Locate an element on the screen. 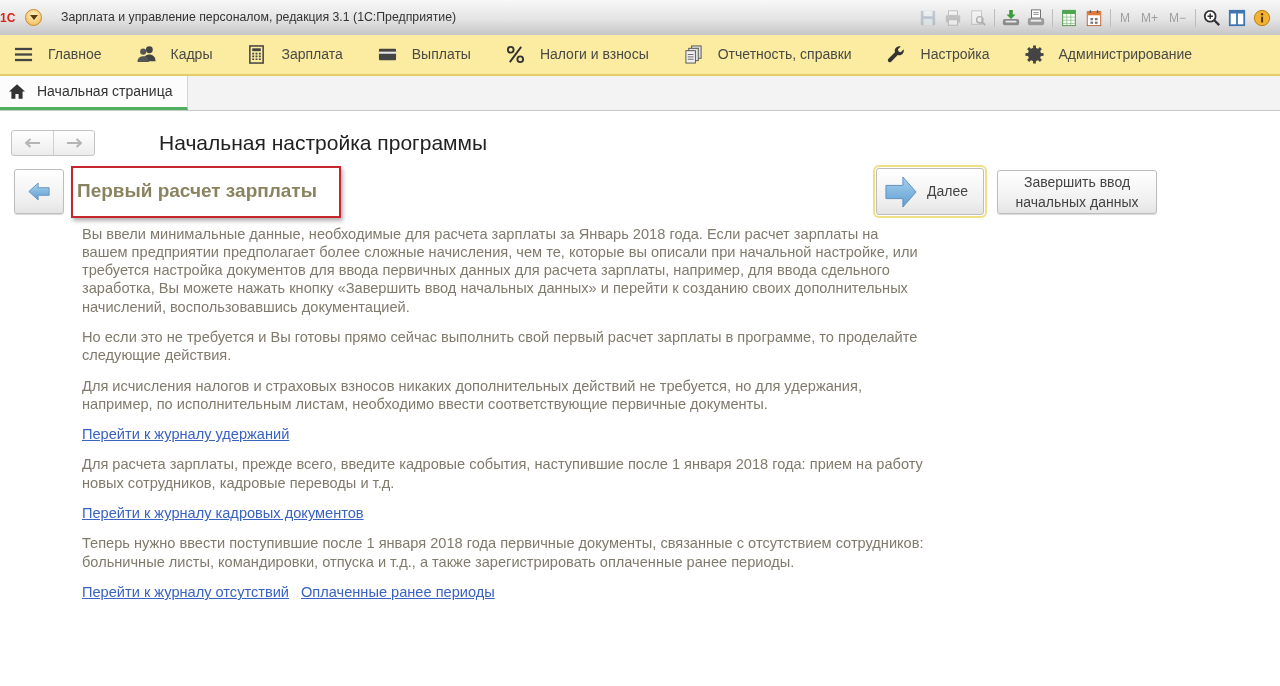 The image size is (1280, 686). main-menu-button is located at coordinates (33, 17).